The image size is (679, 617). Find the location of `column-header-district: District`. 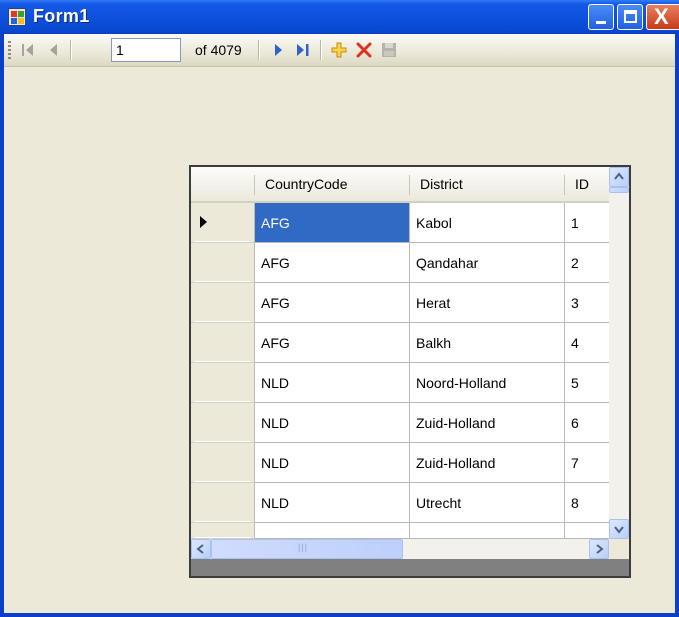

column-header-district: District is located at coordinates (487, 185).